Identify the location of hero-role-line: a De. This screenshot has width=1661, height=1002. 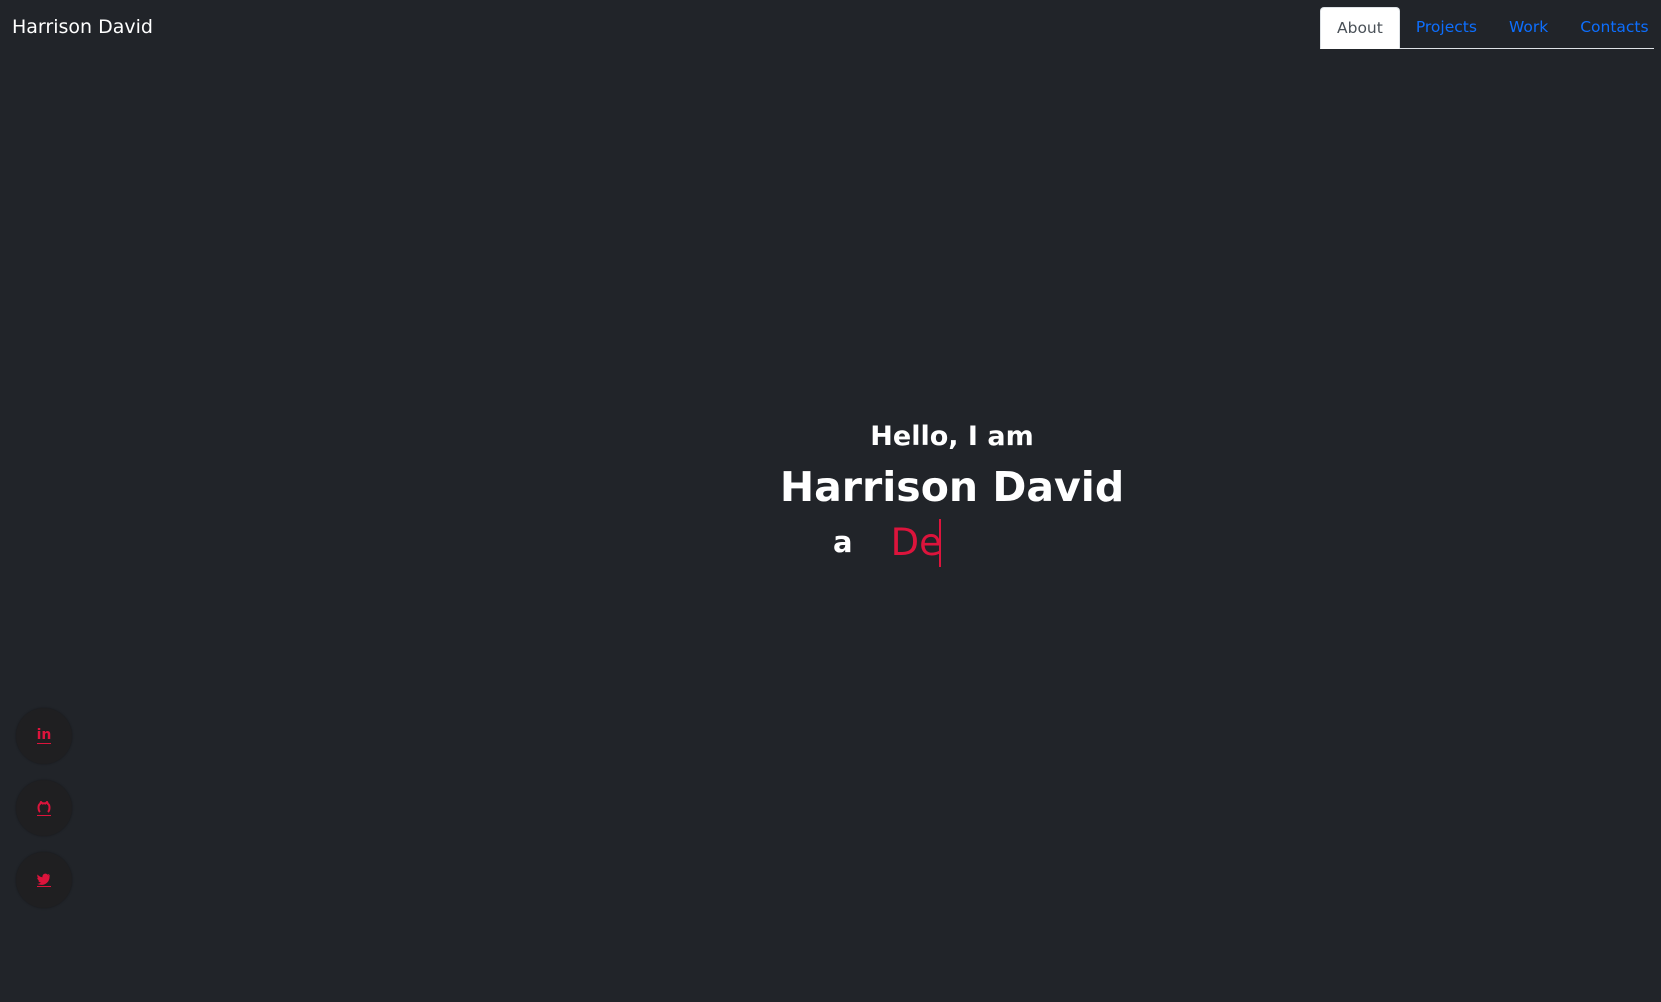
(887, 543).